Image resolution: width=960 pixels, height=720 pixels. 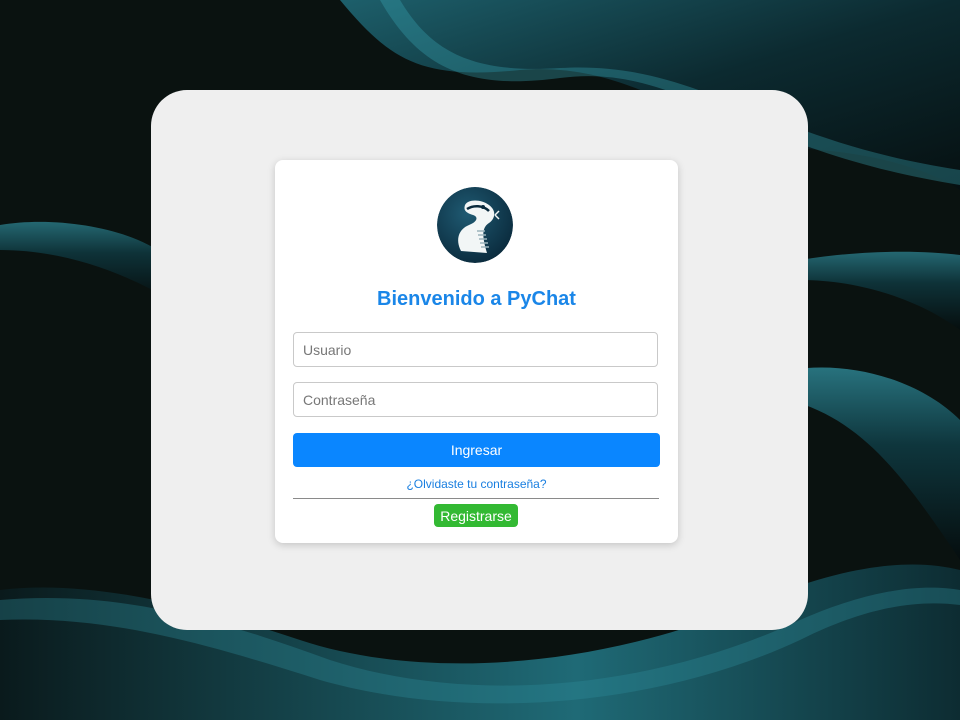 What do you see at coordinates (476, 498) in the screenshot?
I see `divider` at bounding box center [476, 498].